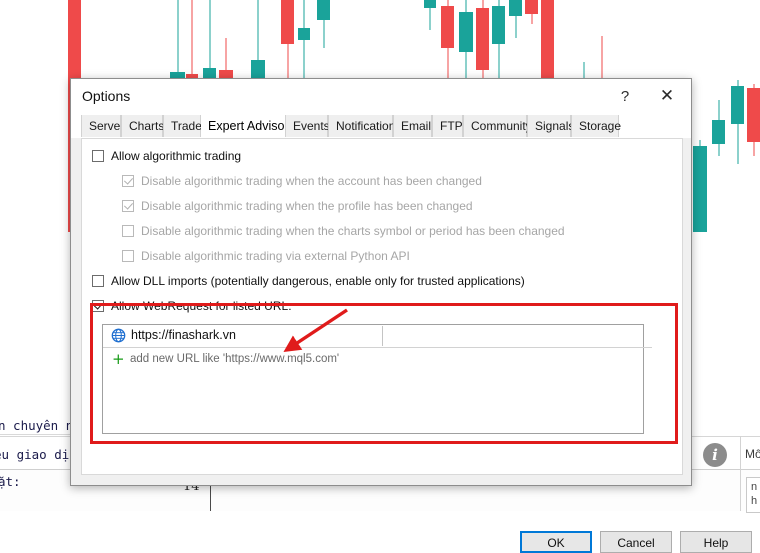  I want to click on tab-community: Community, so click(497, 126).